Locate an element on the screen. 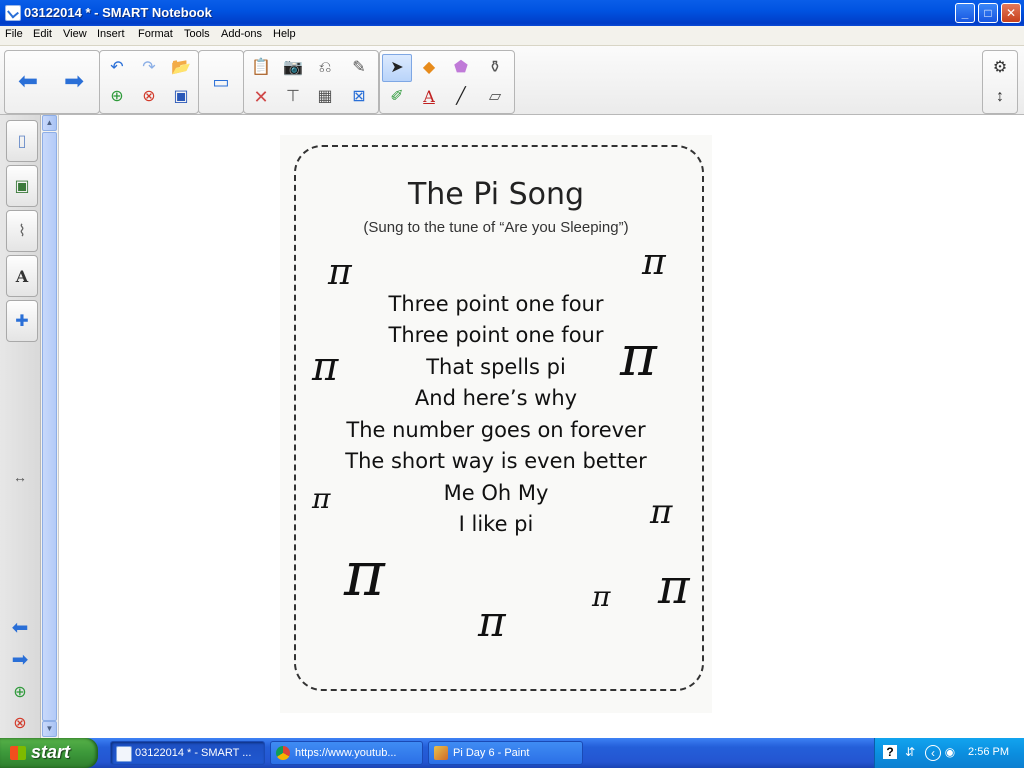 The image size is (1024, 768). song-title: The Pi Song is located at coordinates (496, 194).